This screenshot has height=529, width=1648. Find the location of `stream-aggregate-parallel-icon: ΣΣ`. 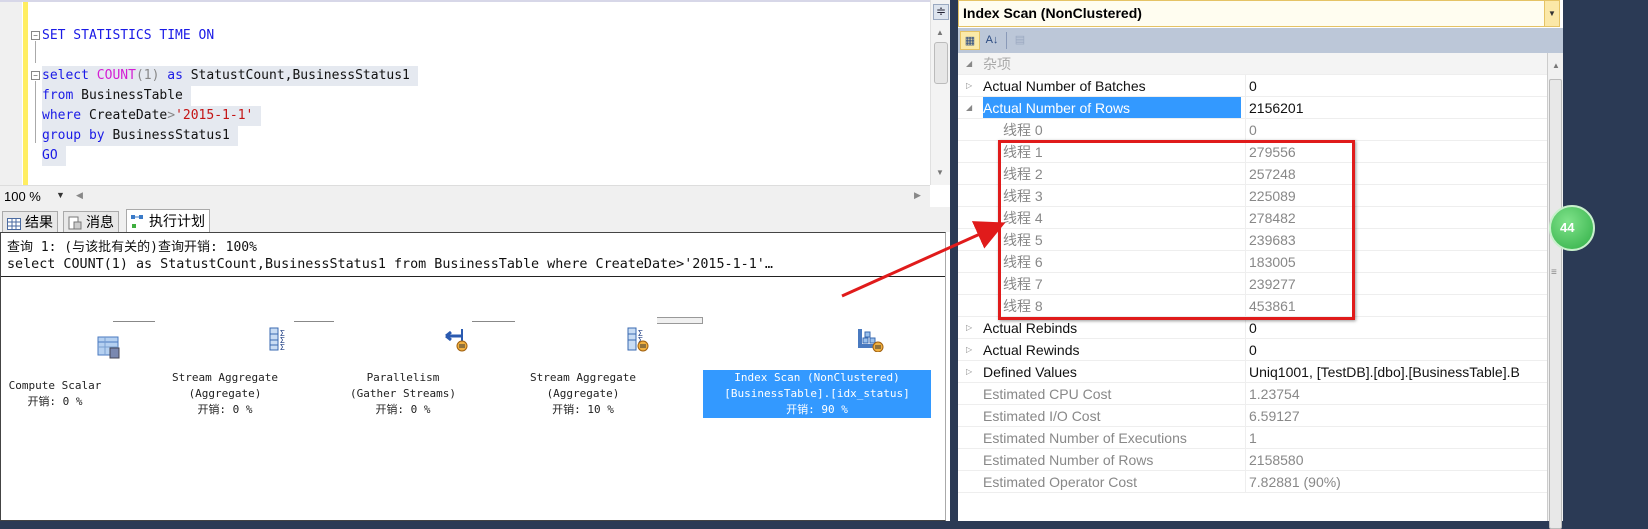

stream-aggregate-parallel-icon: ΣΣ is located at coordinates (609, 331).